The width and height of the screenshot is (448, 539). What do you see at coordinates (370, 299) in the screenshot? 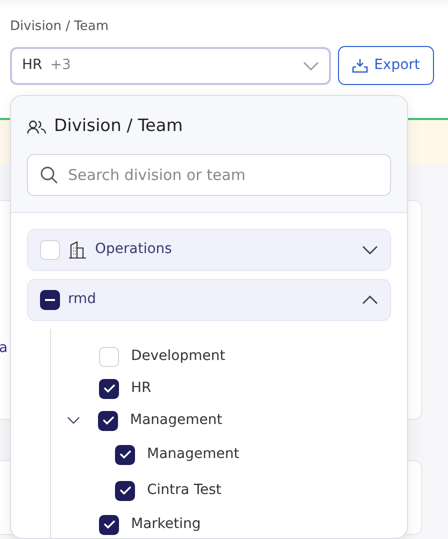
I see `chevron-up-icon` at bounding box center [370, 299].